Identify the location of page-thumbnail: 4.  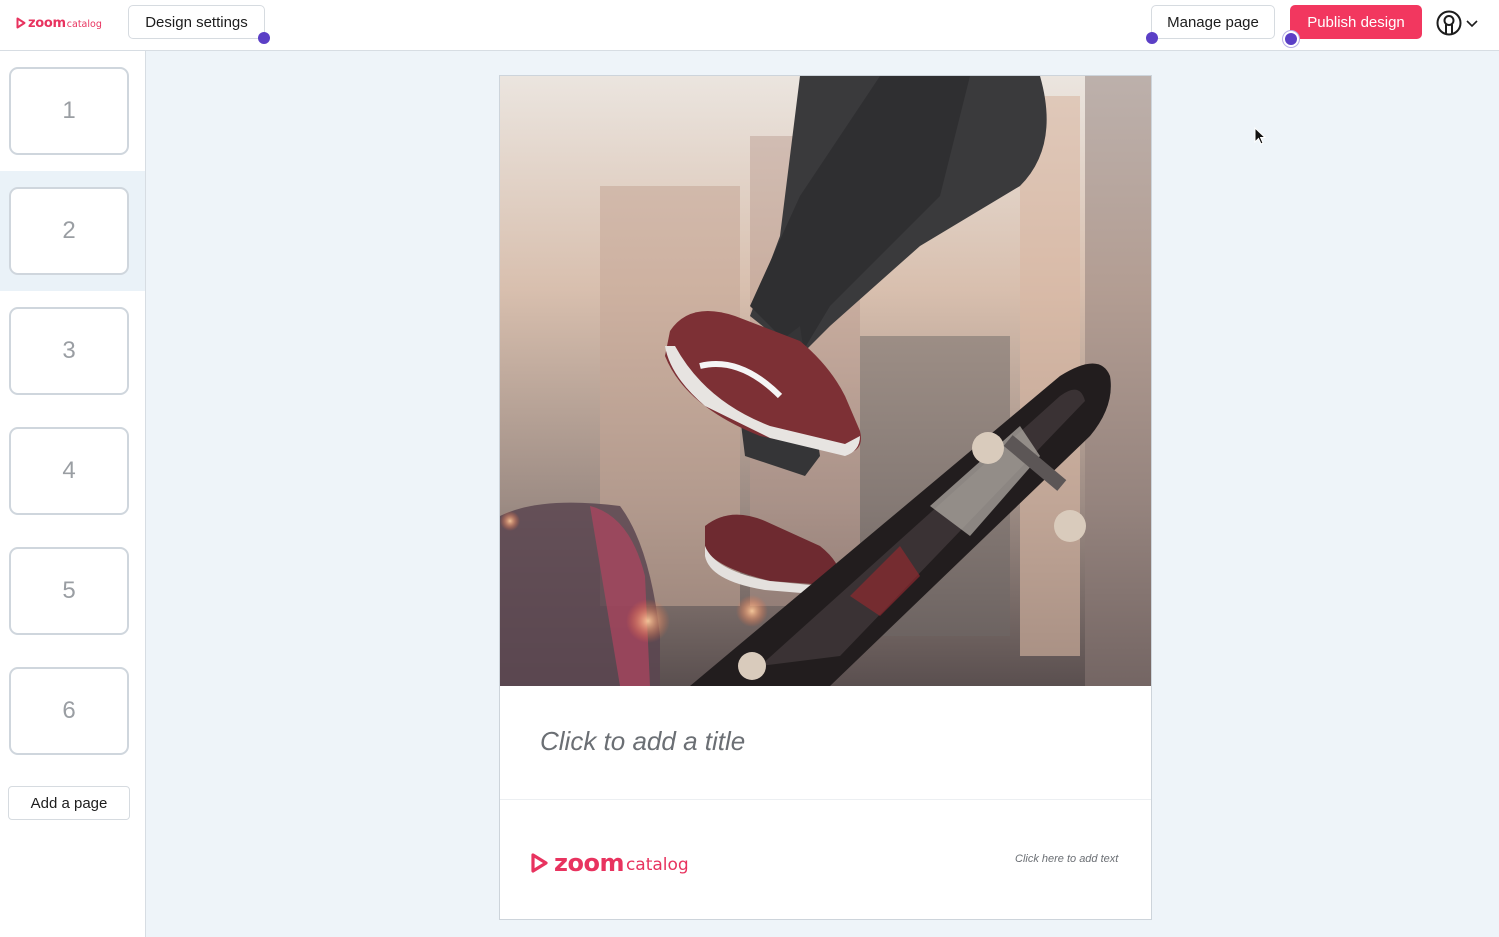
(69, 471).